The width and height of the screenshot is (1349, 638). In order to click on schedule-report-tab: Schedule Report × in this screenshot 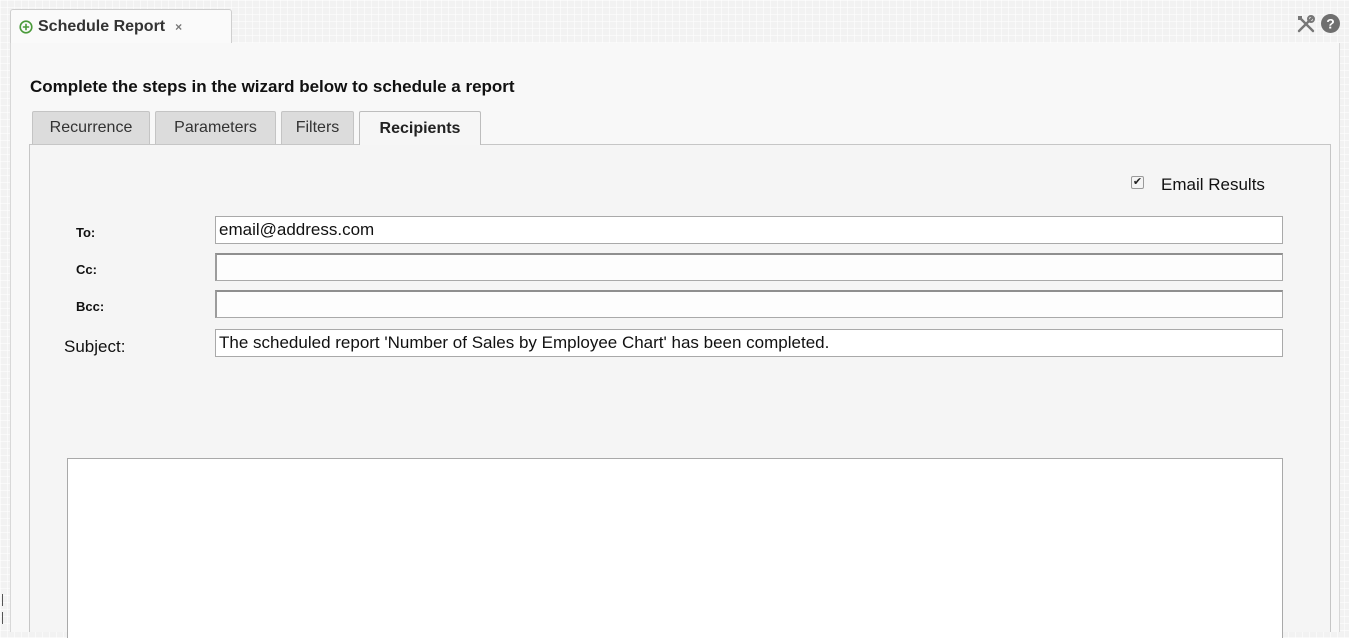, I will do `click(121, 26)`.